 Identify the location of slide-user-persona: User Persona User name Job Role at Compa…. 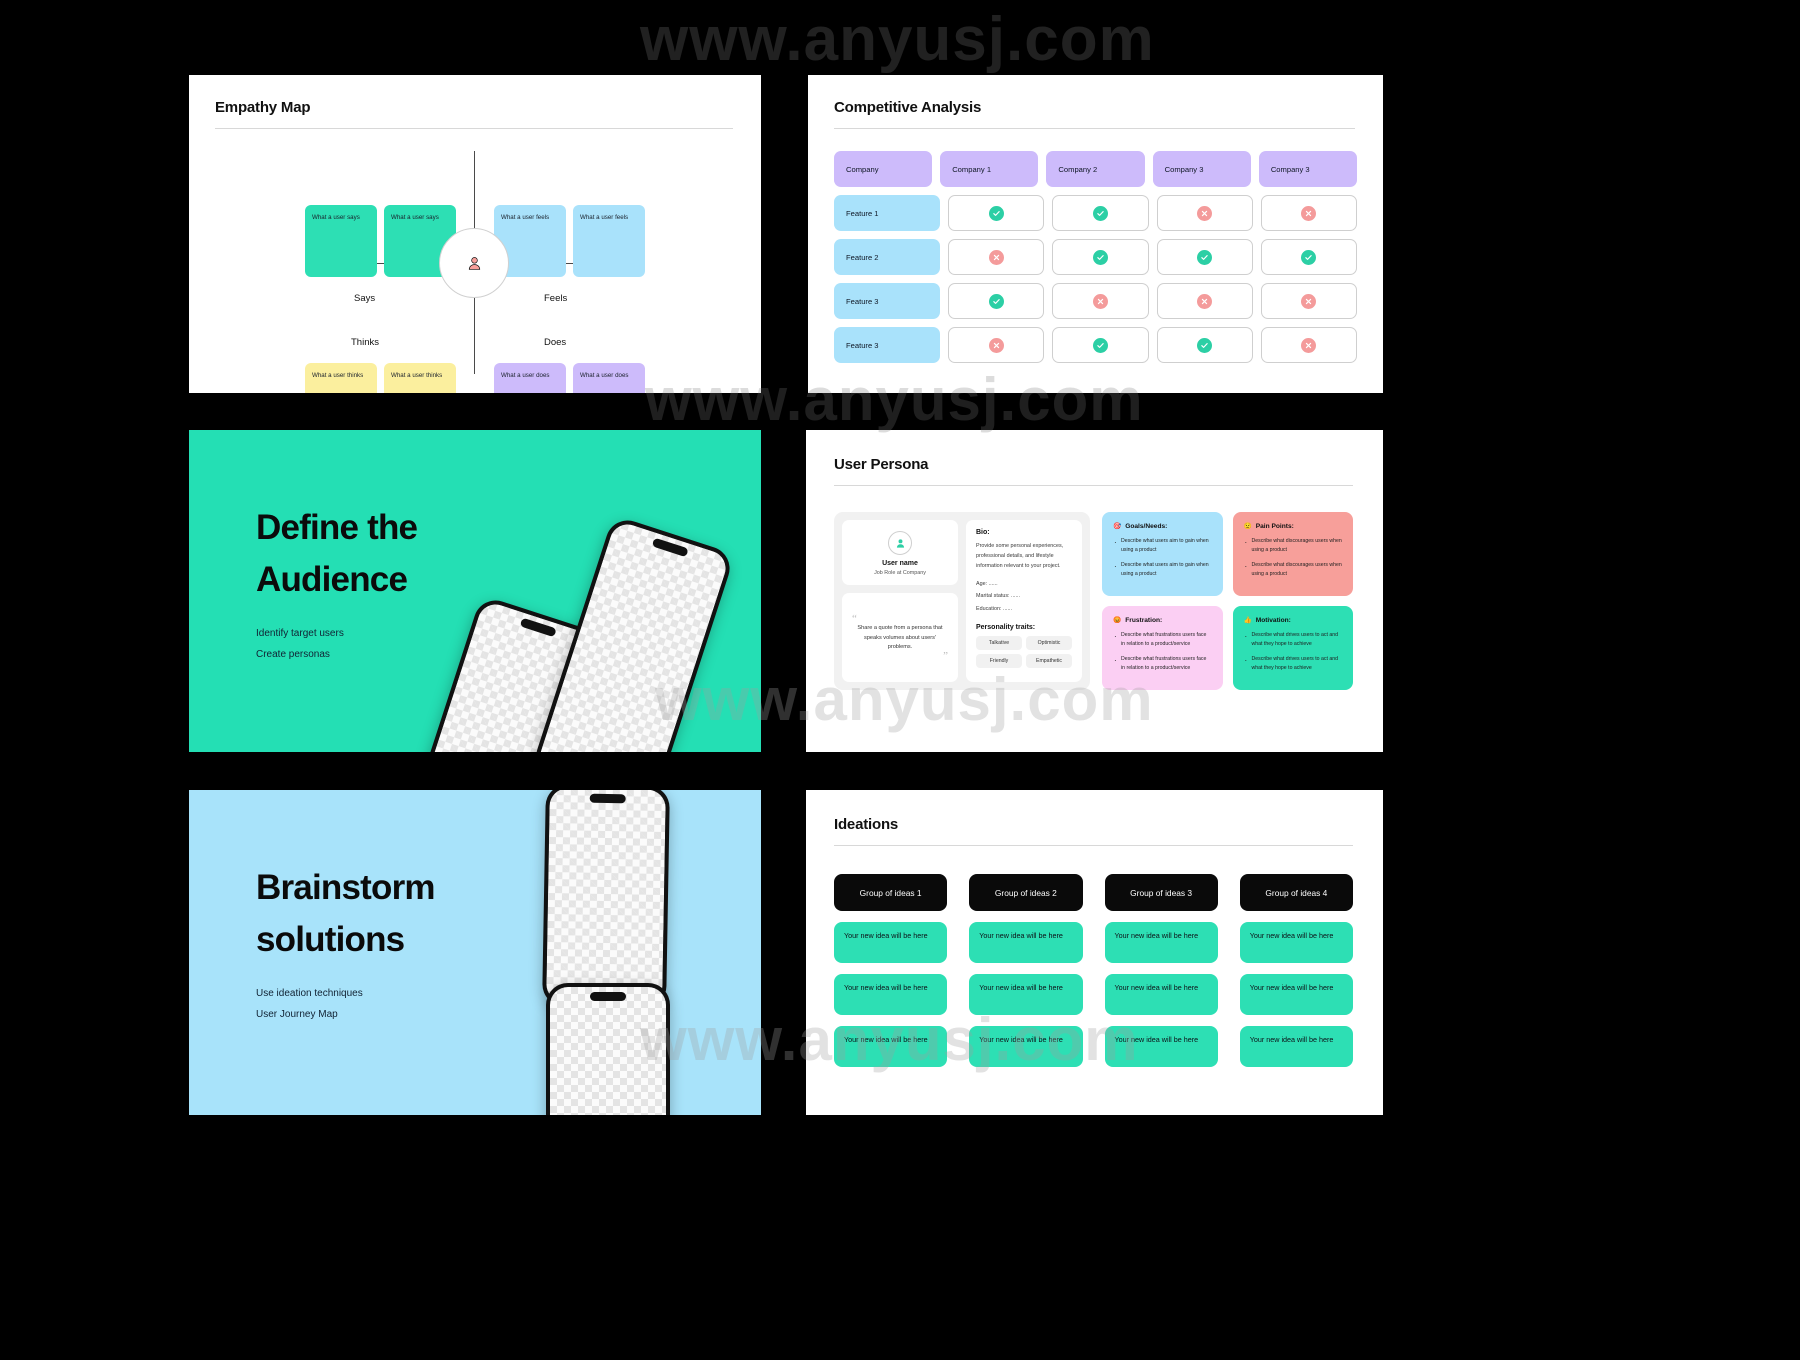
(1094, 591).